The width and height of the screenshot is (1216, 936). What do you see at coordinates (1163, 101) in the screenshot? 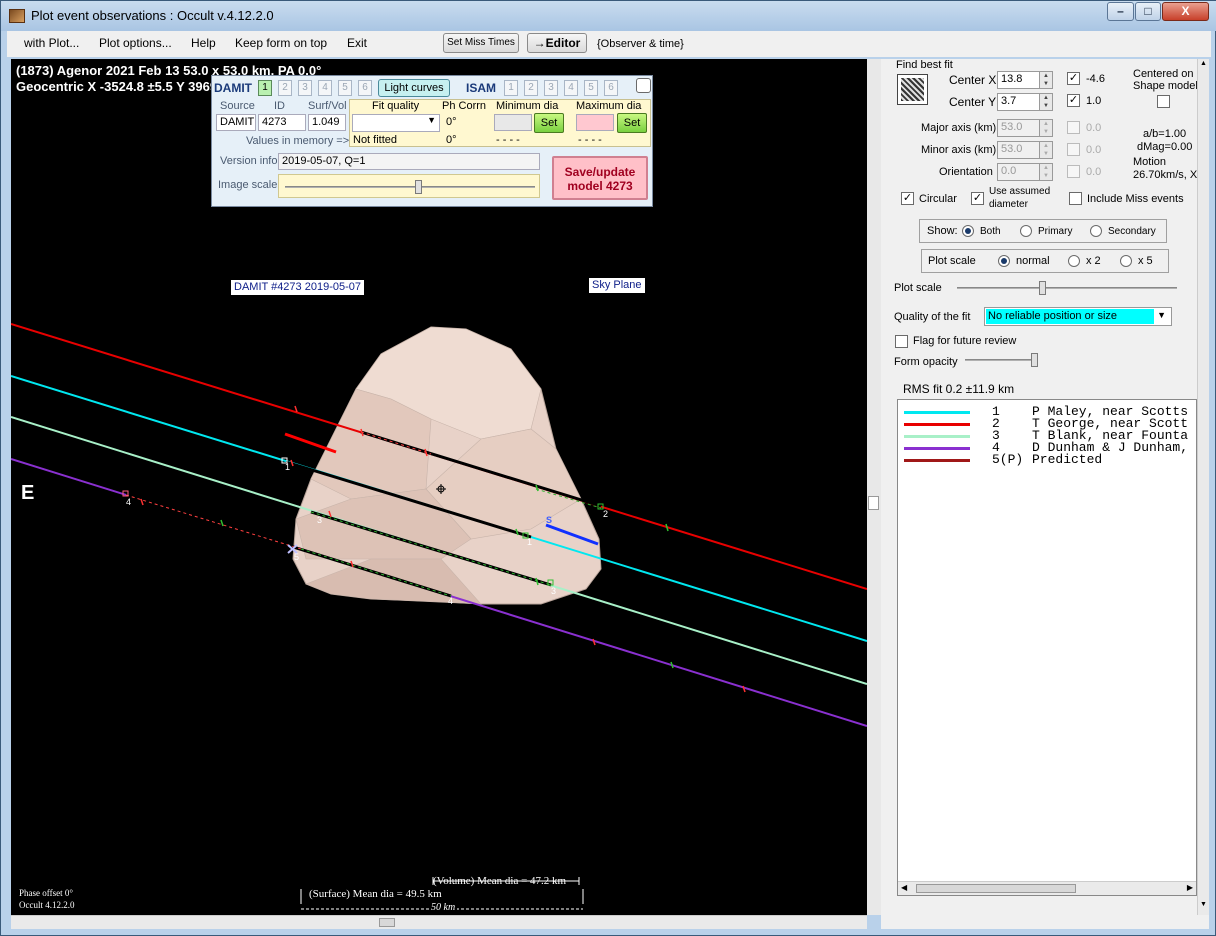
I see `centered-on-shape-checkbox` at bounding box center [1163, 101].